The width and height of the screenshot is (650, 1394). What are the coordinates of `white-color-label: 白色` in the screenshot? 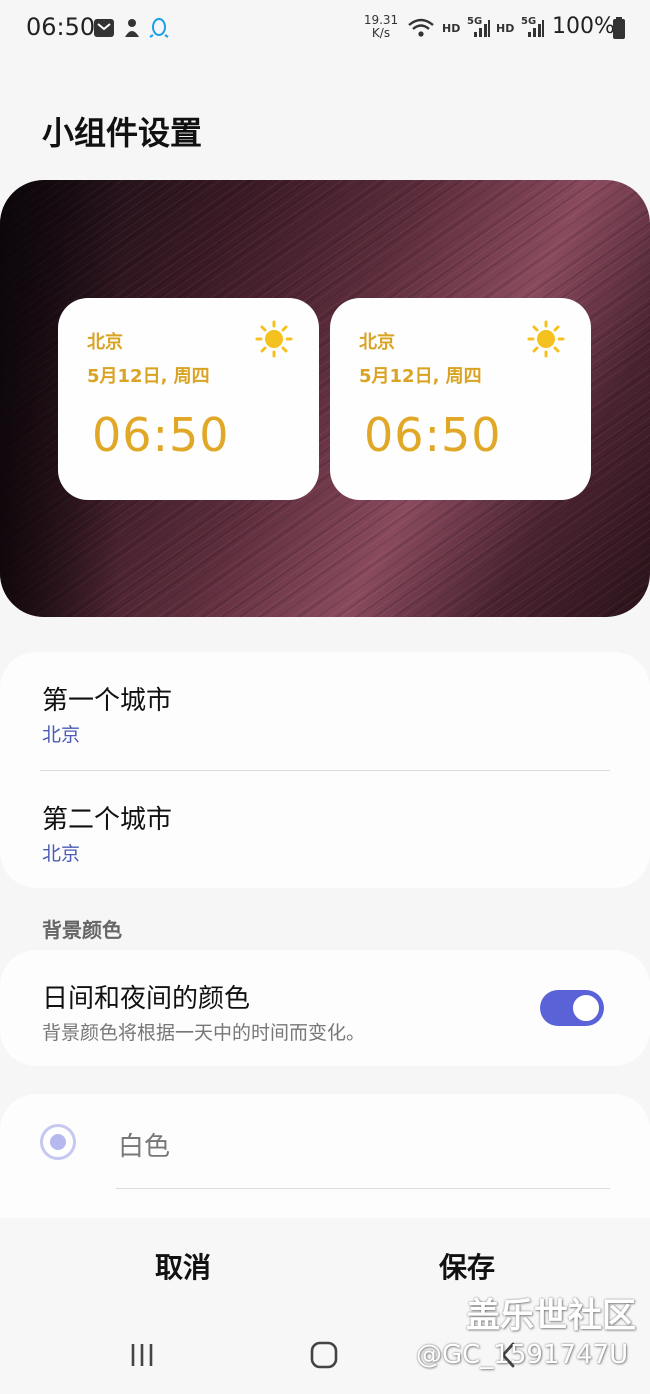 It's located at (144, 1144).